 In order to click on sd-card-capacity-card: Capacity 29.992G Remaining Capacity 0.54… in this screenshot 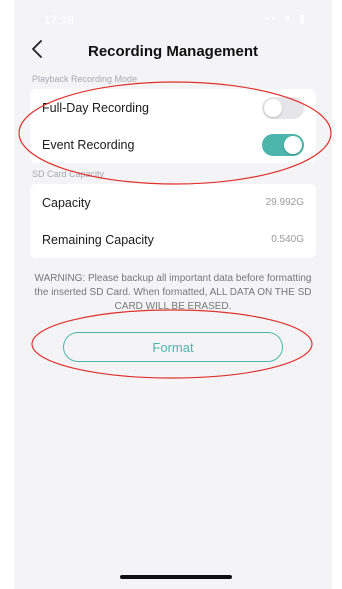, I will do `click(173, 221)`.